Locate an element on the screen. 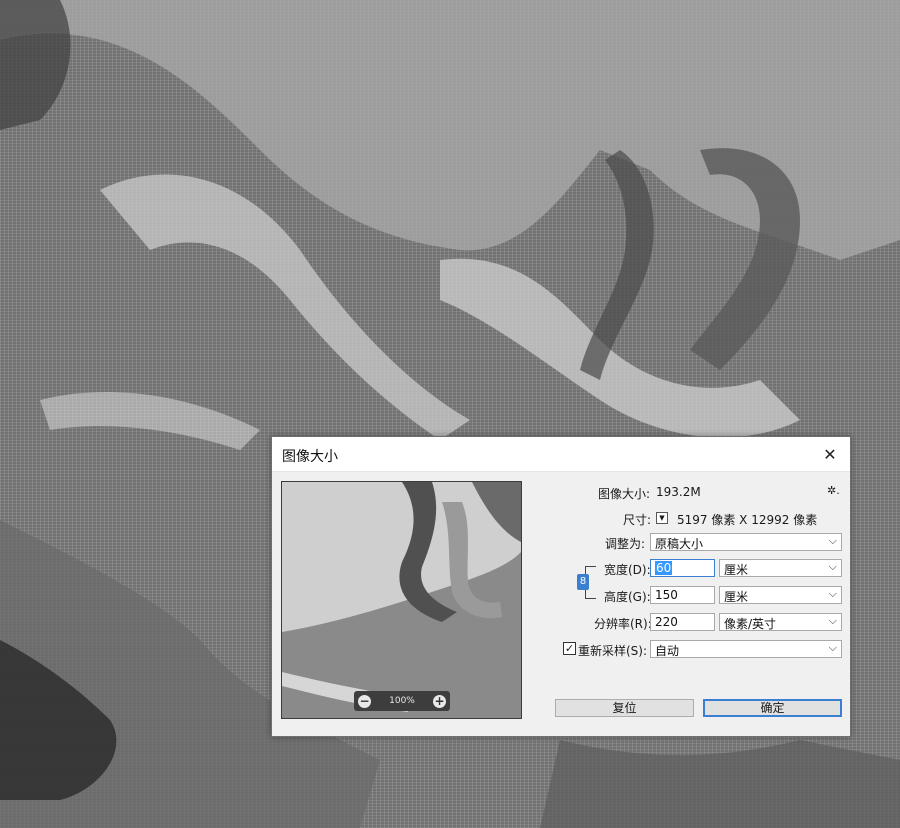  resample-value: 自动 is located at coordinates (667, 651).